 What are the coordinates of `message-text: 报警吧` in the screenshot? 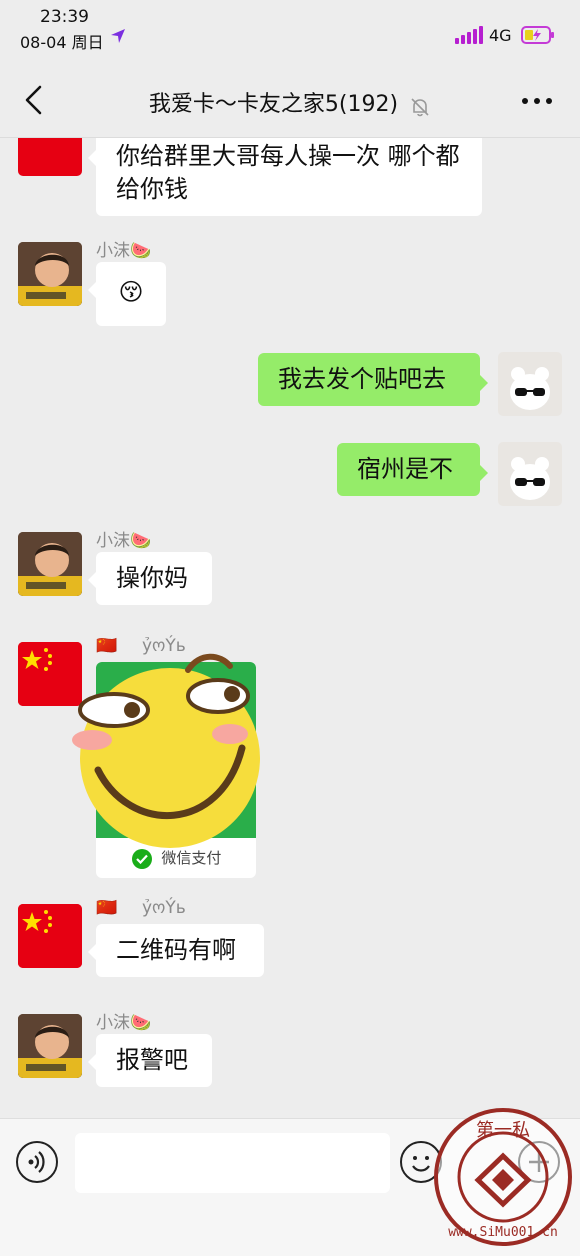 It's located at (152, 1060).